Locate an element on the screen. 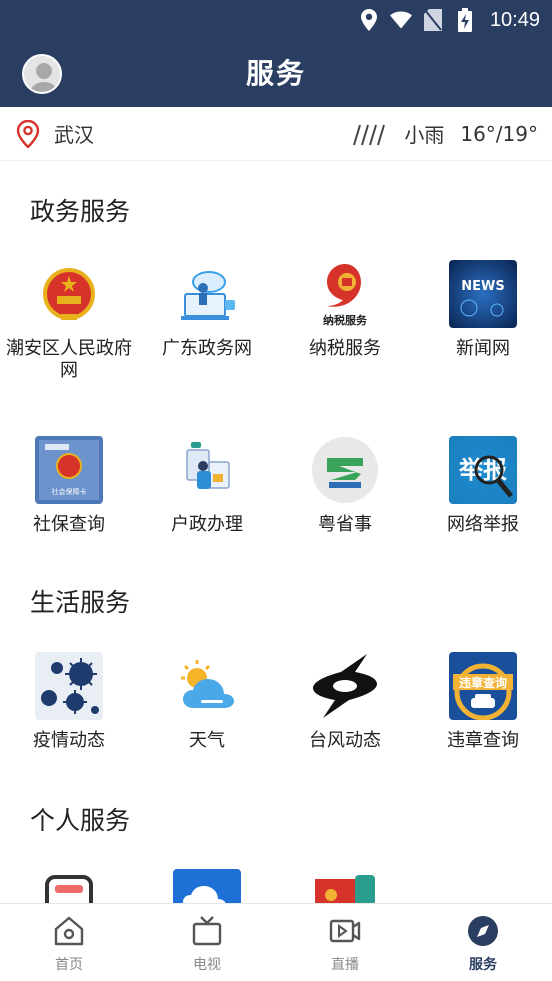  service-label: 违章查询 is located at coordinates (483, 740).